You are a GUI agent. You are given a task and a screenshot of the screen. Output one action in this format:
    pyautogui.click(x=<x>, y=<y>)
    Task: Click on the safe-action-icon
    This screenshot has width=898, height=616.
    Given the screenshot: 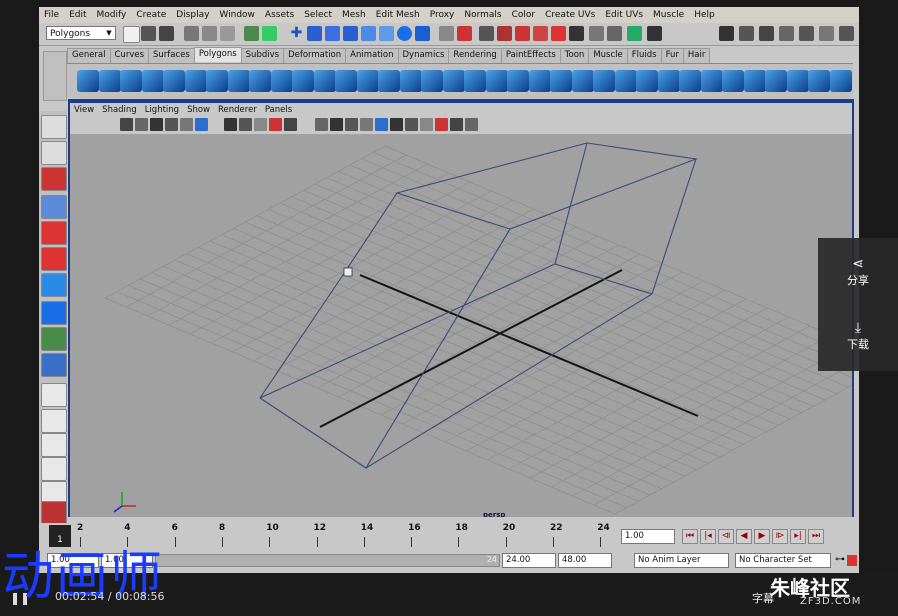 What is the action you would take?
    pyautogui.click(x=245, y=124)
    